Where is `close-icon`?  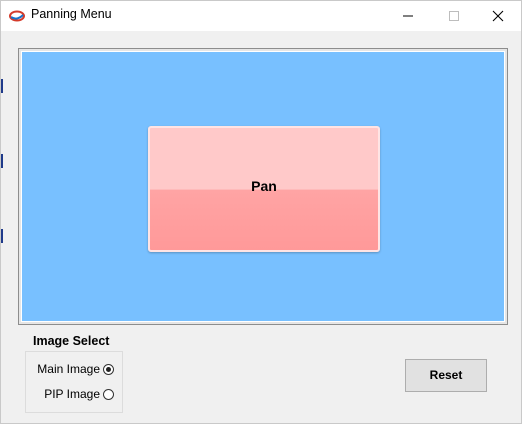
close-icon is located at coordinates (498, 16).